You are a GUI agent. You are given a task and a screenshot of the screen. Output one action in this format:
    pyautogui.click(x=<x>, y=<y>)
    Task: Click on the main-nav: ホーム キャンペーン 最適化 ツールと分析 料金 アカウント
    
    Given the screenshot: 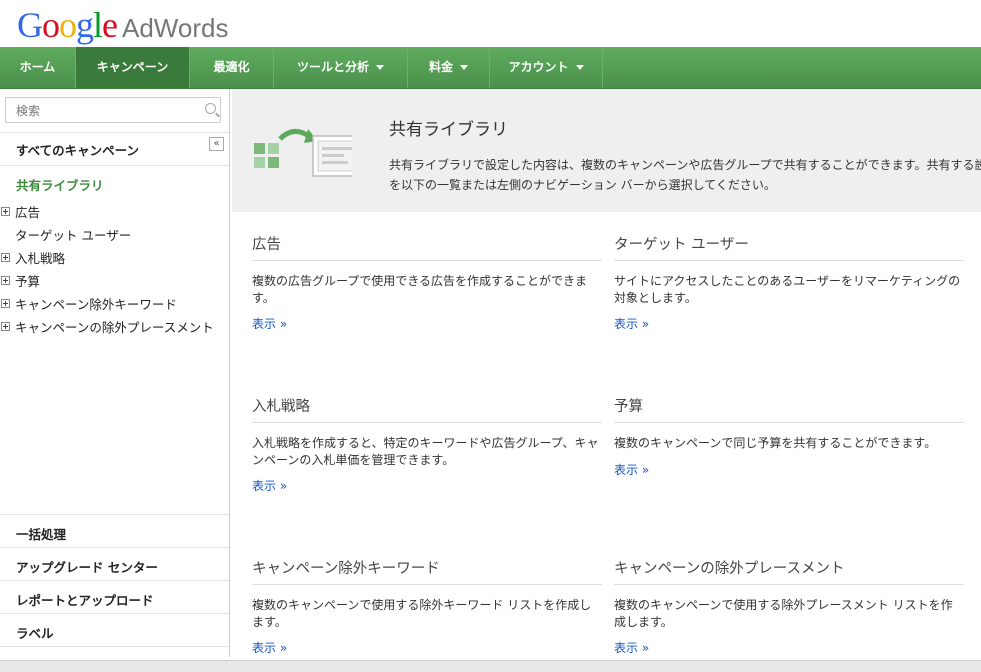 What is the action you would take?
    pyautogui.click(x=490, y=68)
    